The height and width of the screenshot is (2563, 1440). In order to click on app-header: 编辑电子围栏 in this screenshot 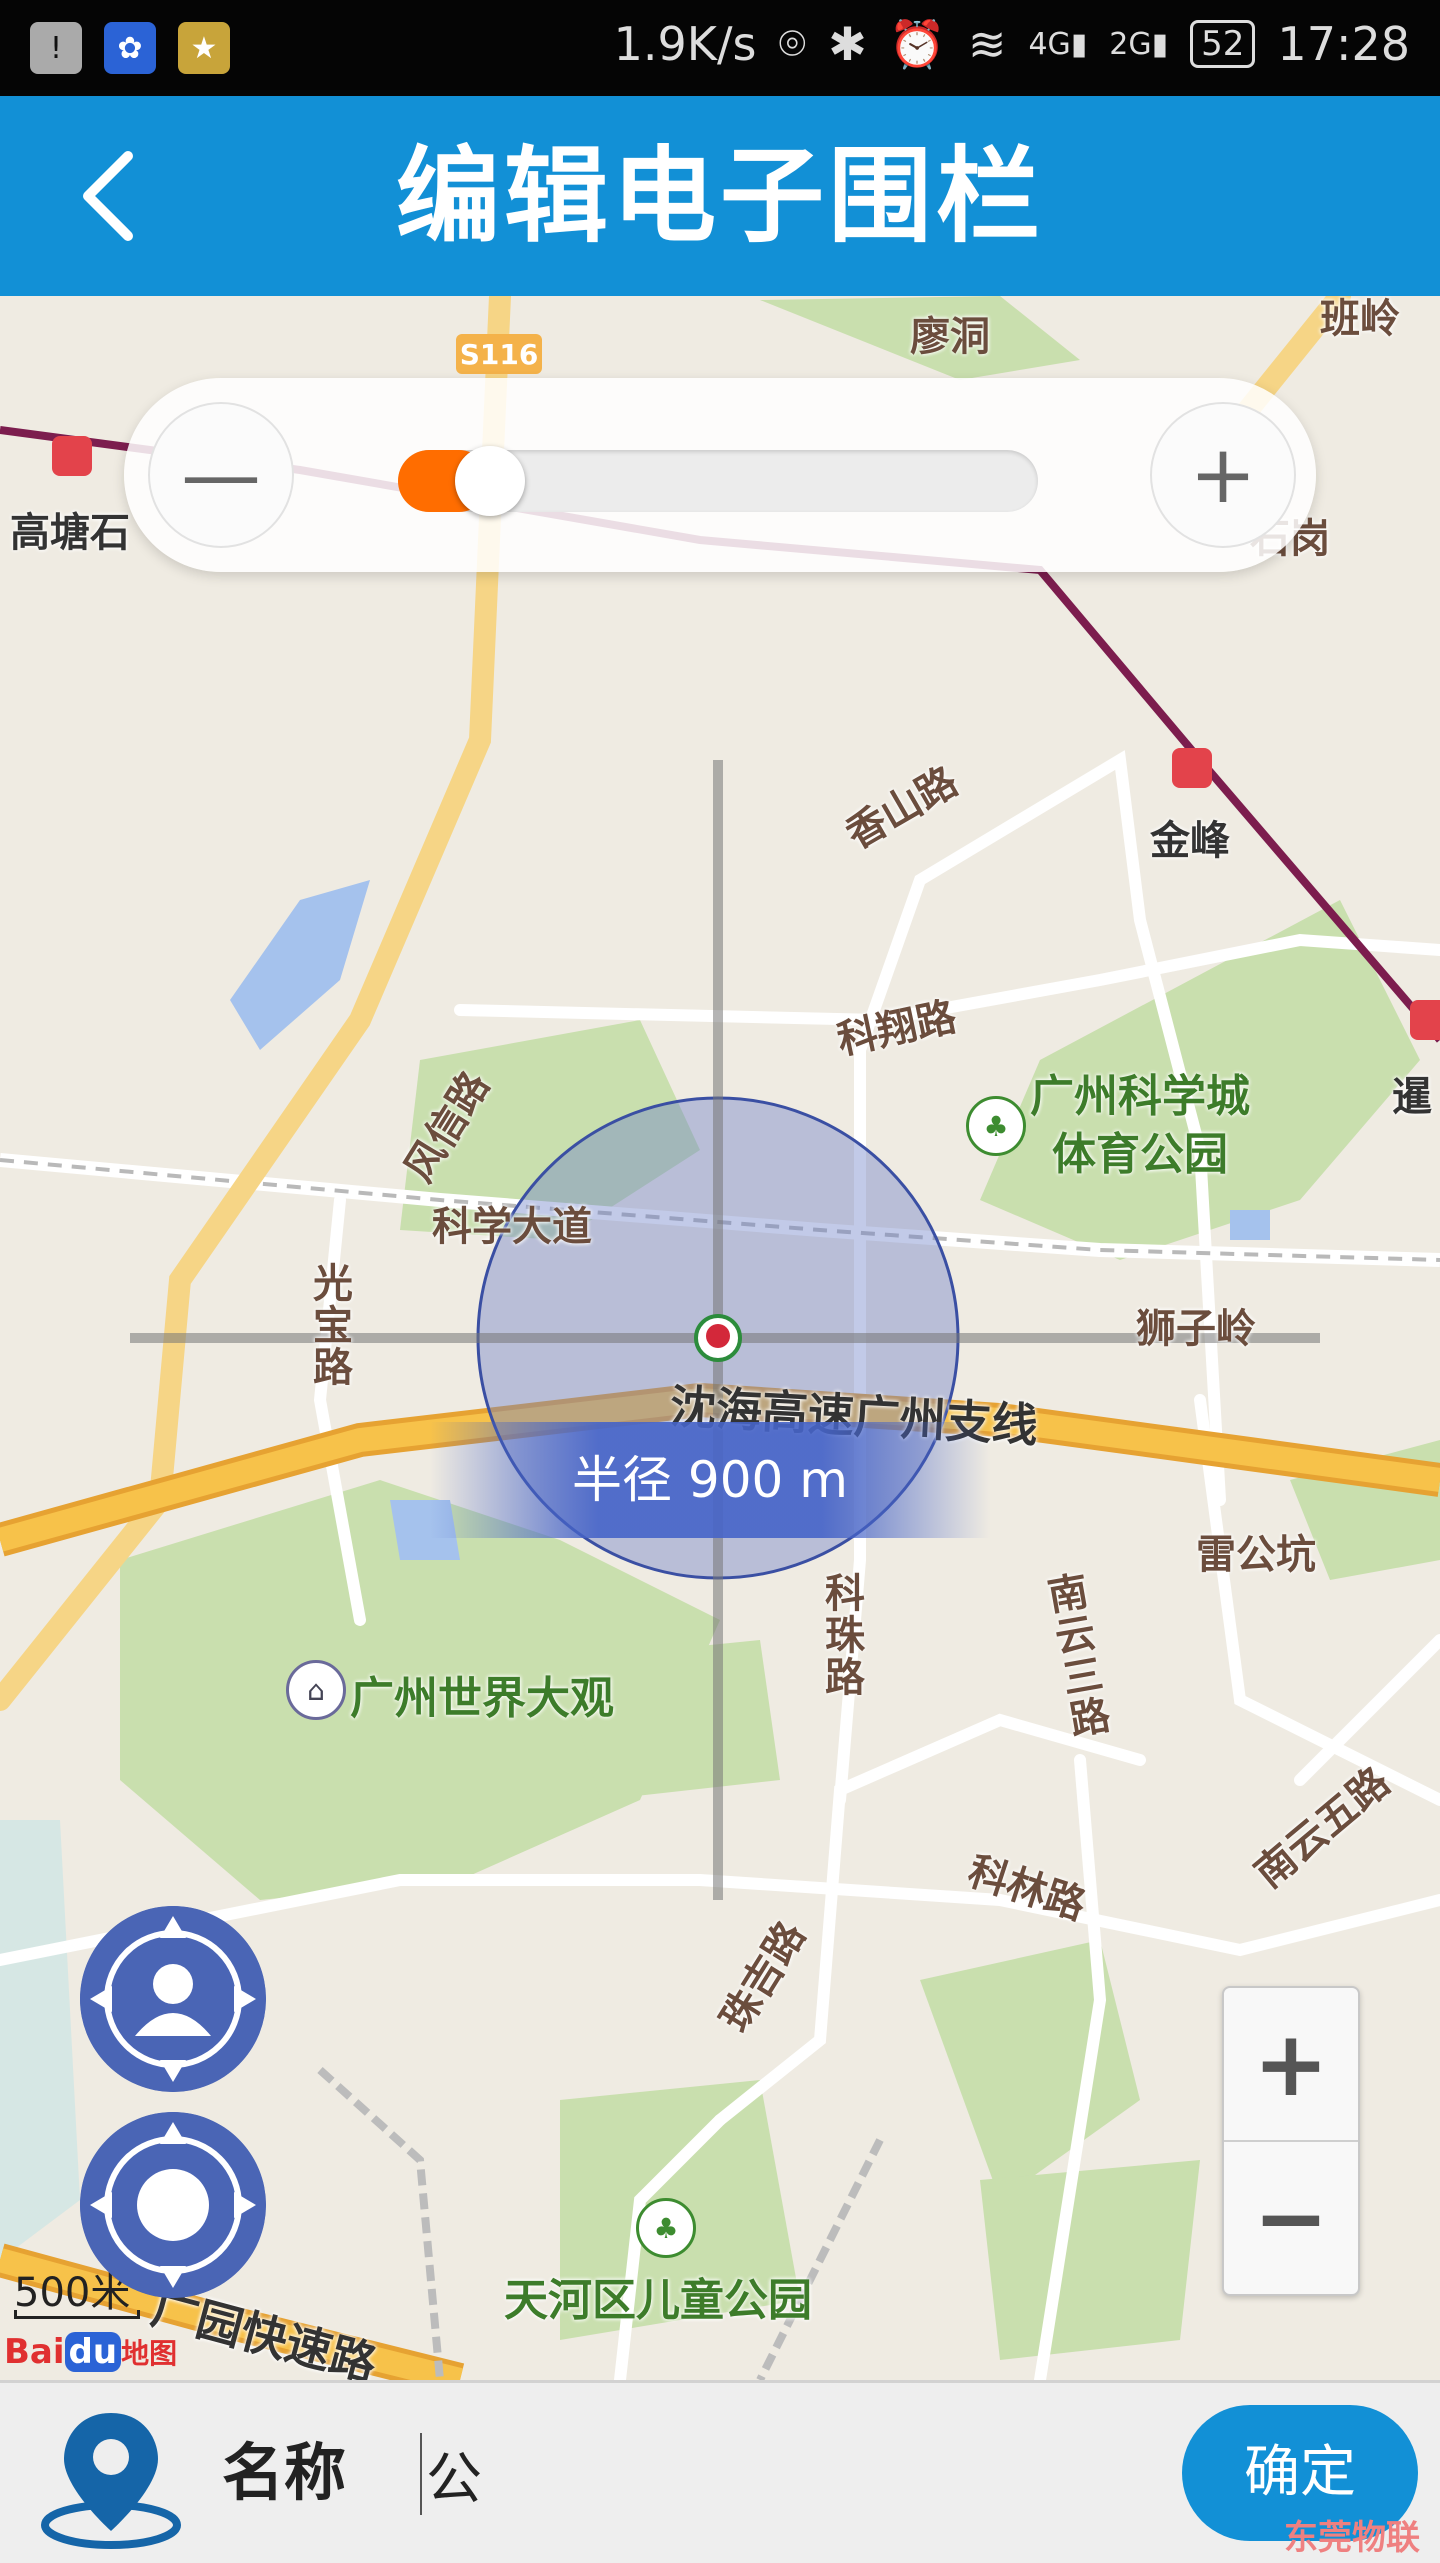, I will do `click(720, 196)`.